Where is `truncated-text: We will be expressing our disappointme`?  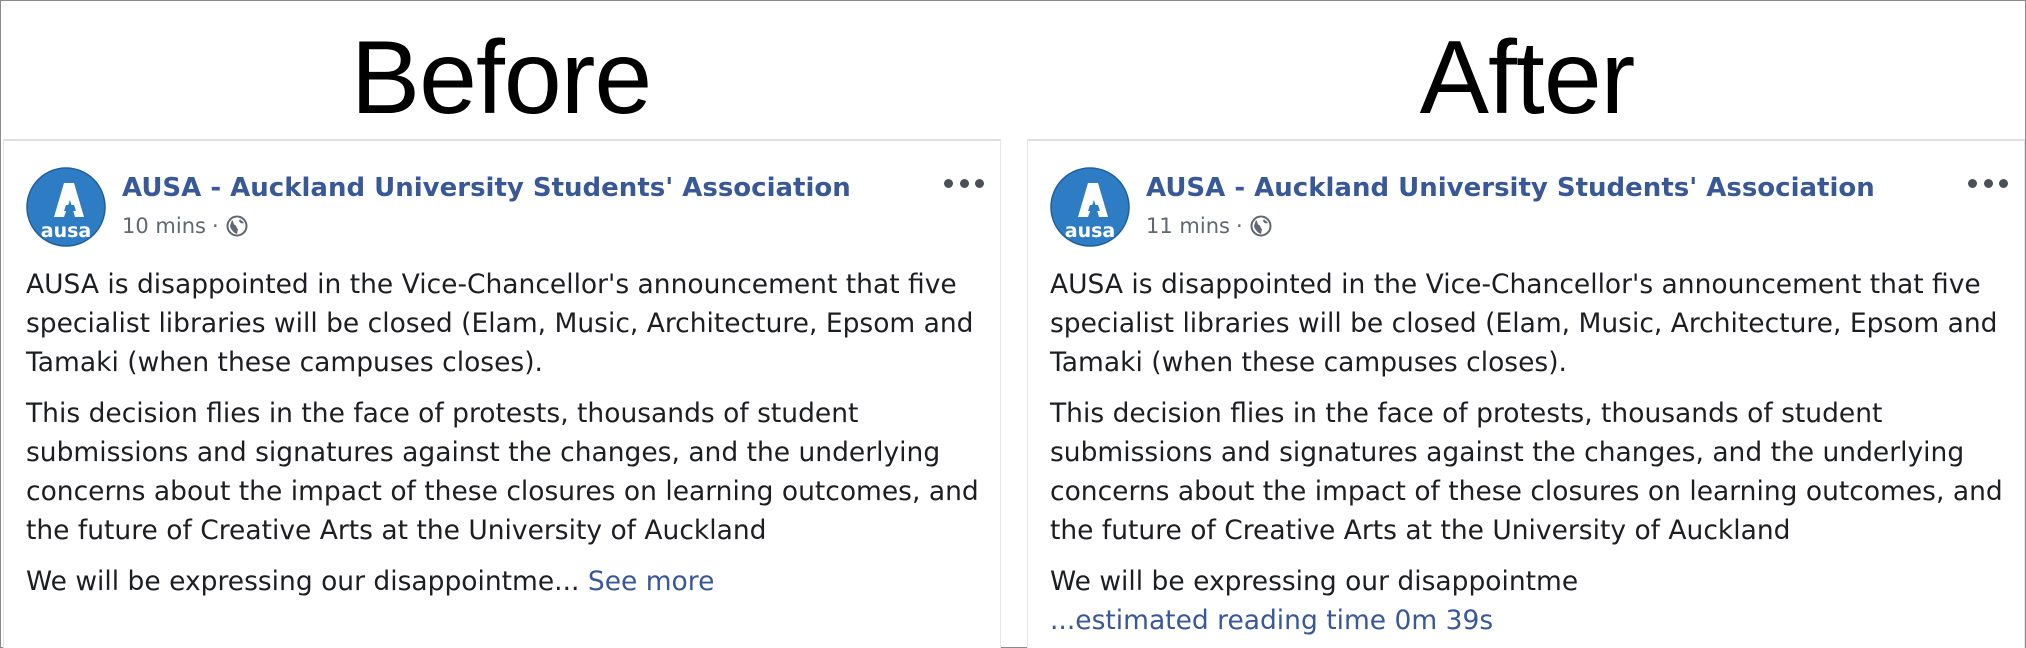
truncated-text: We will be expressing our disappointme is located at coordinates (1314, 581).